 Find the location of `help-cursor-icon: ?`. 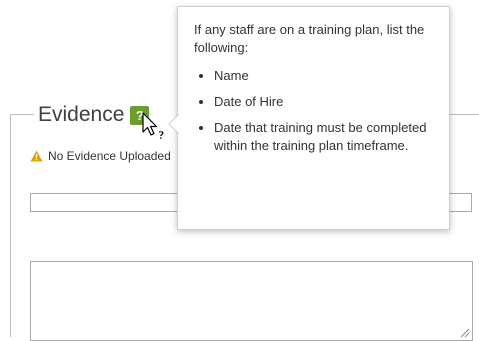

help-cursor-icon: ? is located at coordinates (153, 127).